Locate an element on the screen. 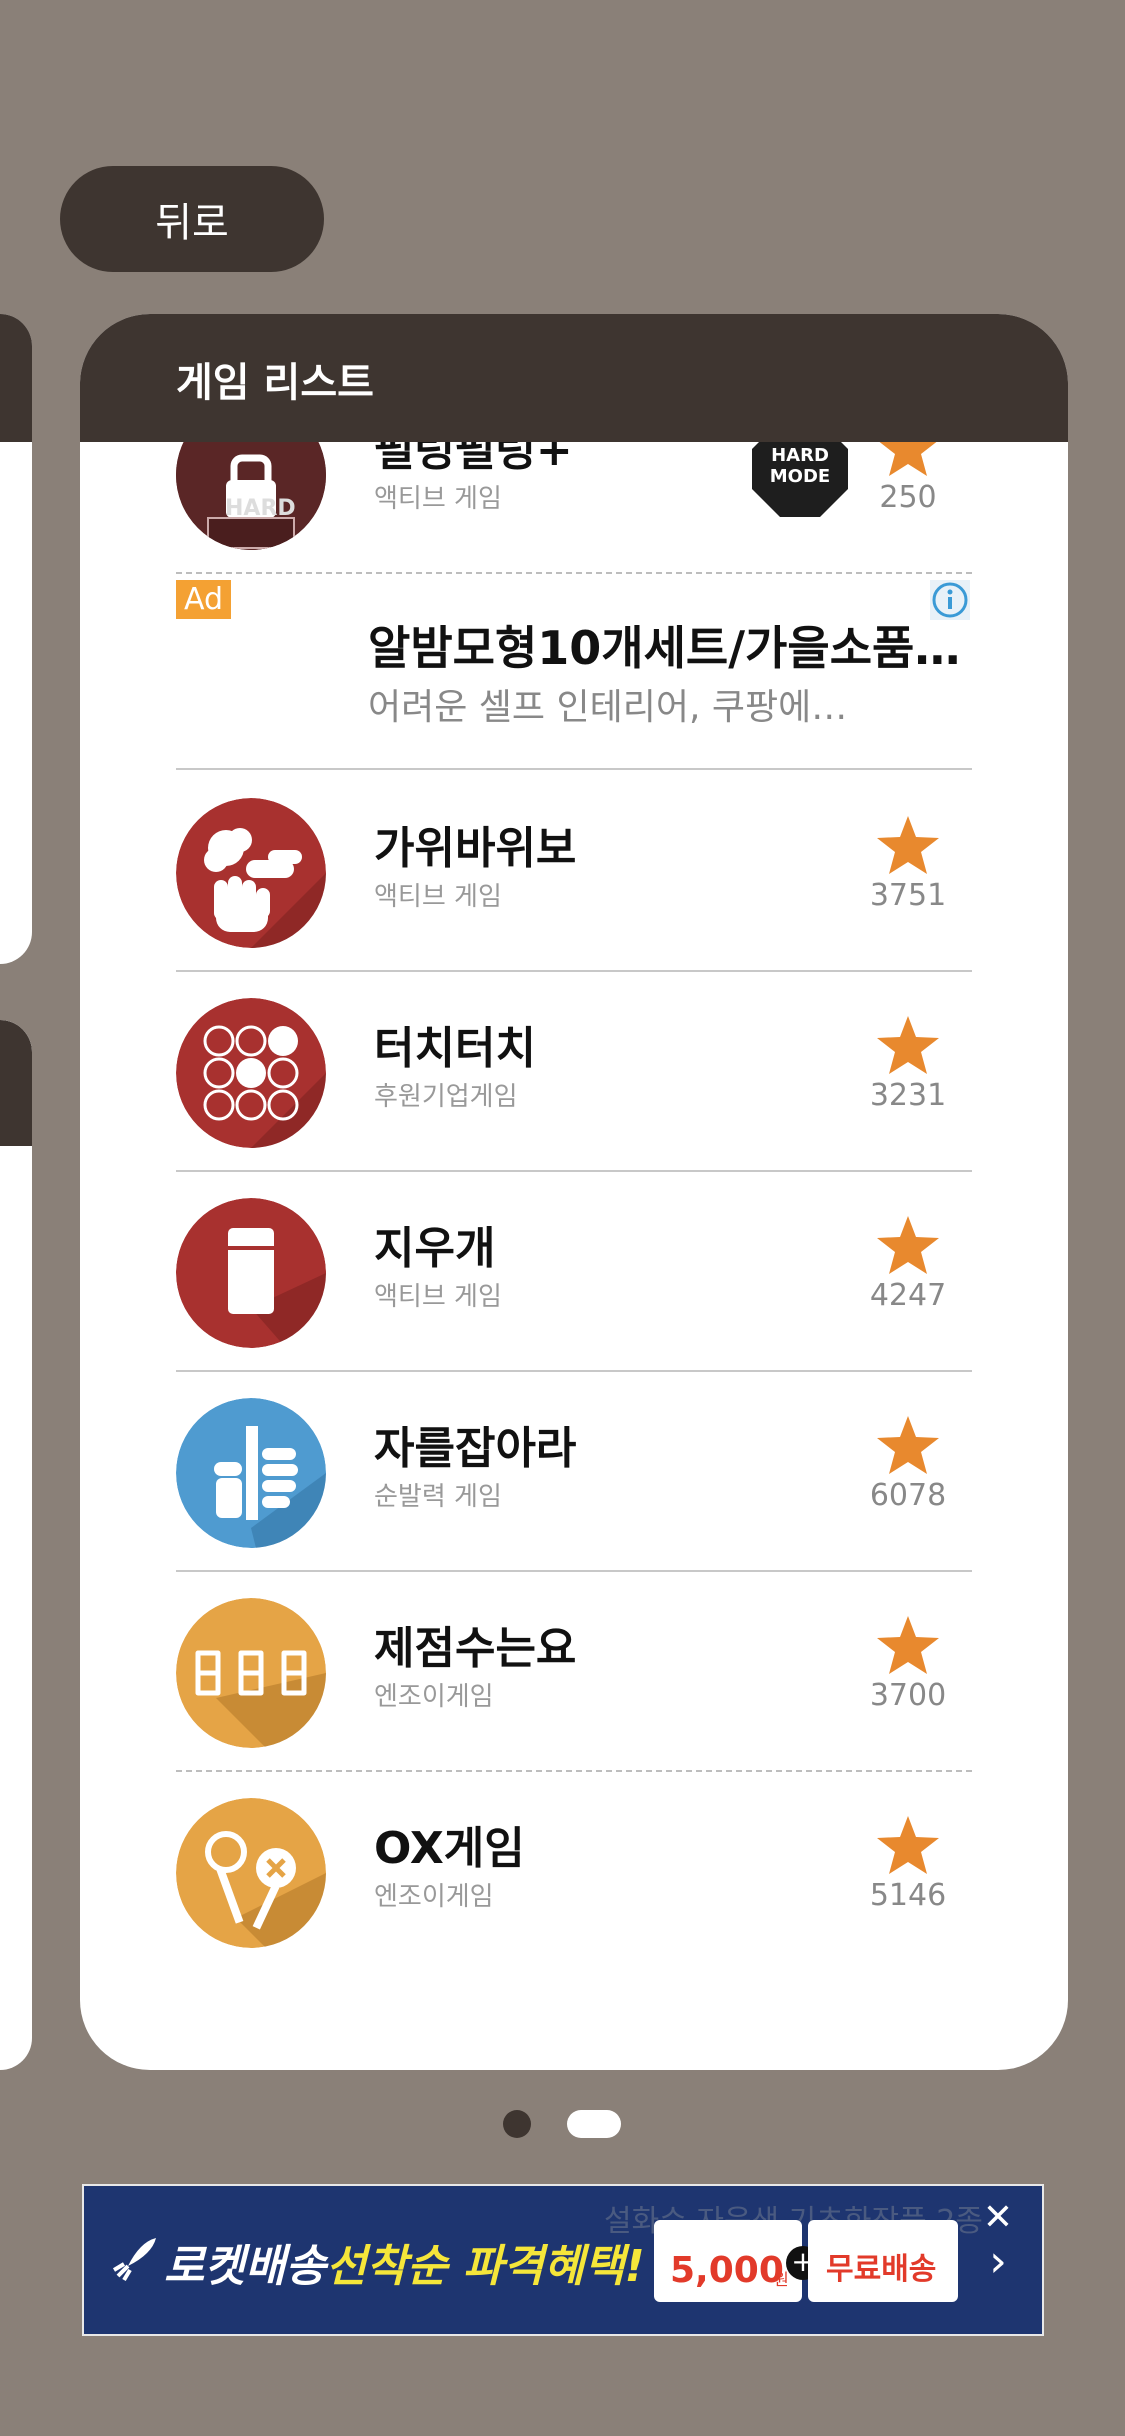  card-title: 게임 리스트 is located at coordinates (275, 383).